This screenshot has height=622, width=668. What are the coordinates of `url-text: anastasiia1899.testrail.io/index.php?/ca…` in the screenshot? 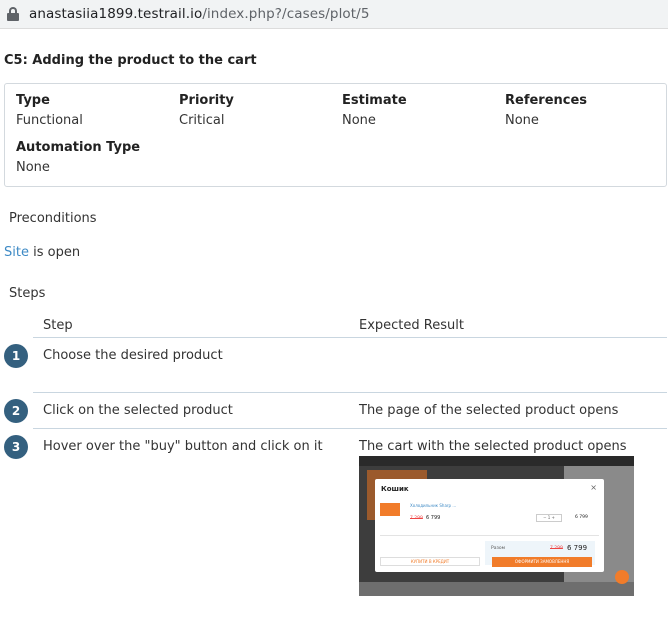 It's located at (199, 14).